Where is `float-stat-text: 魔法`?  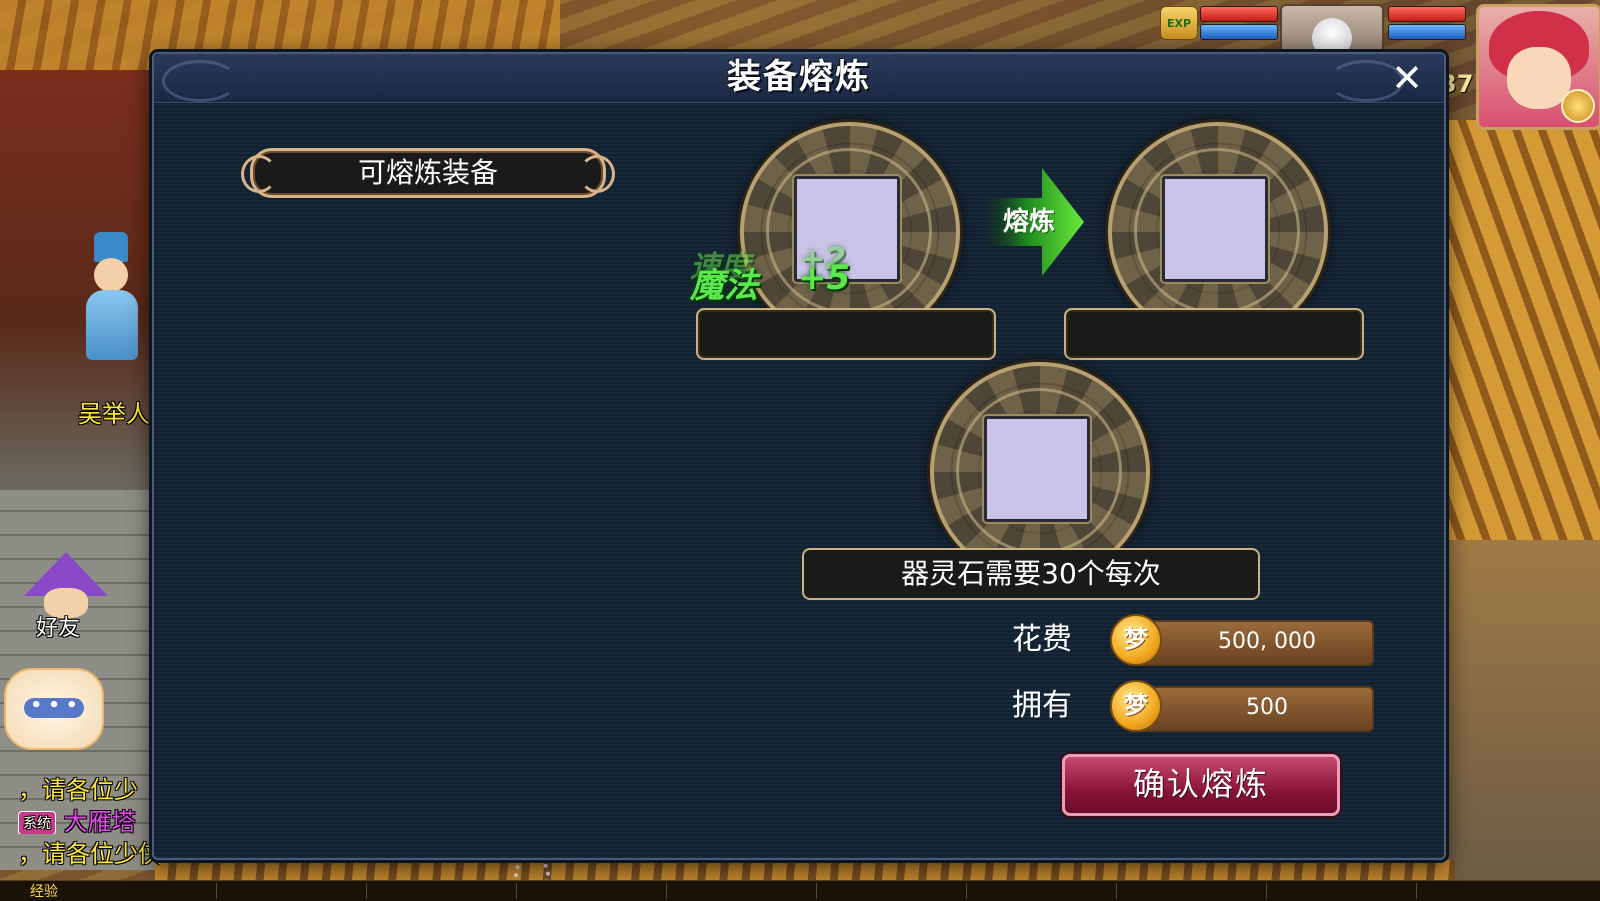 float-stat-text: 魔法 is located at coordinates (724, 286).